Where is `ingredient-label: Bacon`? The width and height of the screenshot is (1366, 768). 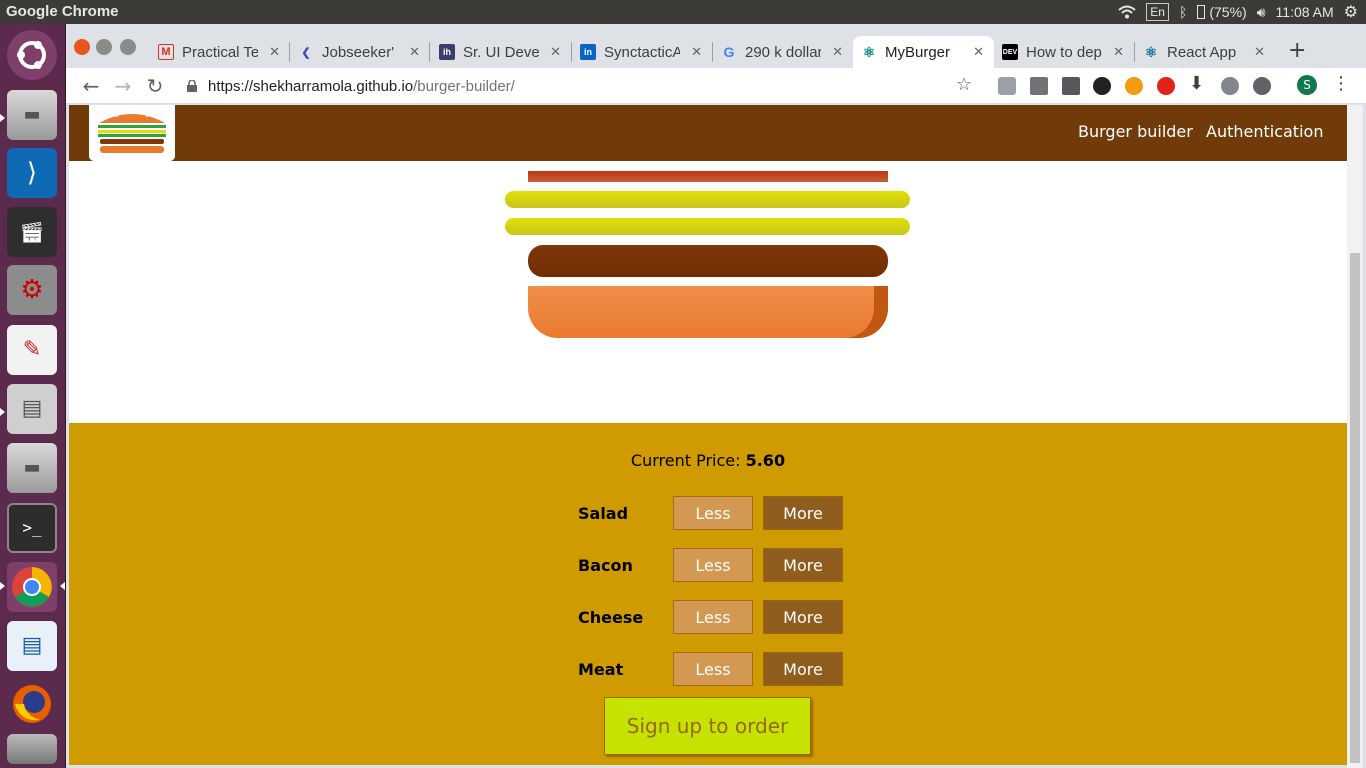 ingredient-label: Bacon is located at coordinates (605, 565).